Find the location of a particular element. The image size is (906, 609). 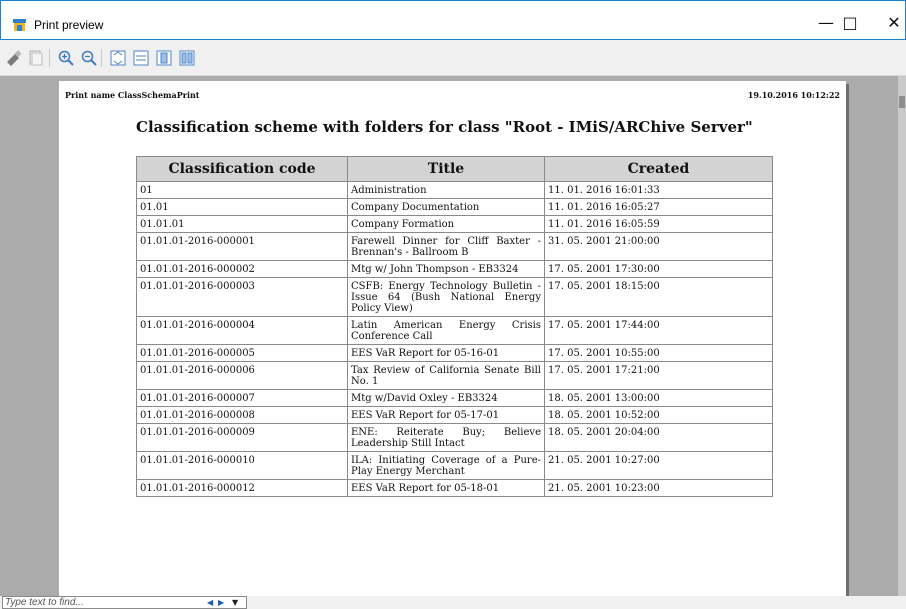

single-page-icon is located at coordinates (164, 58).